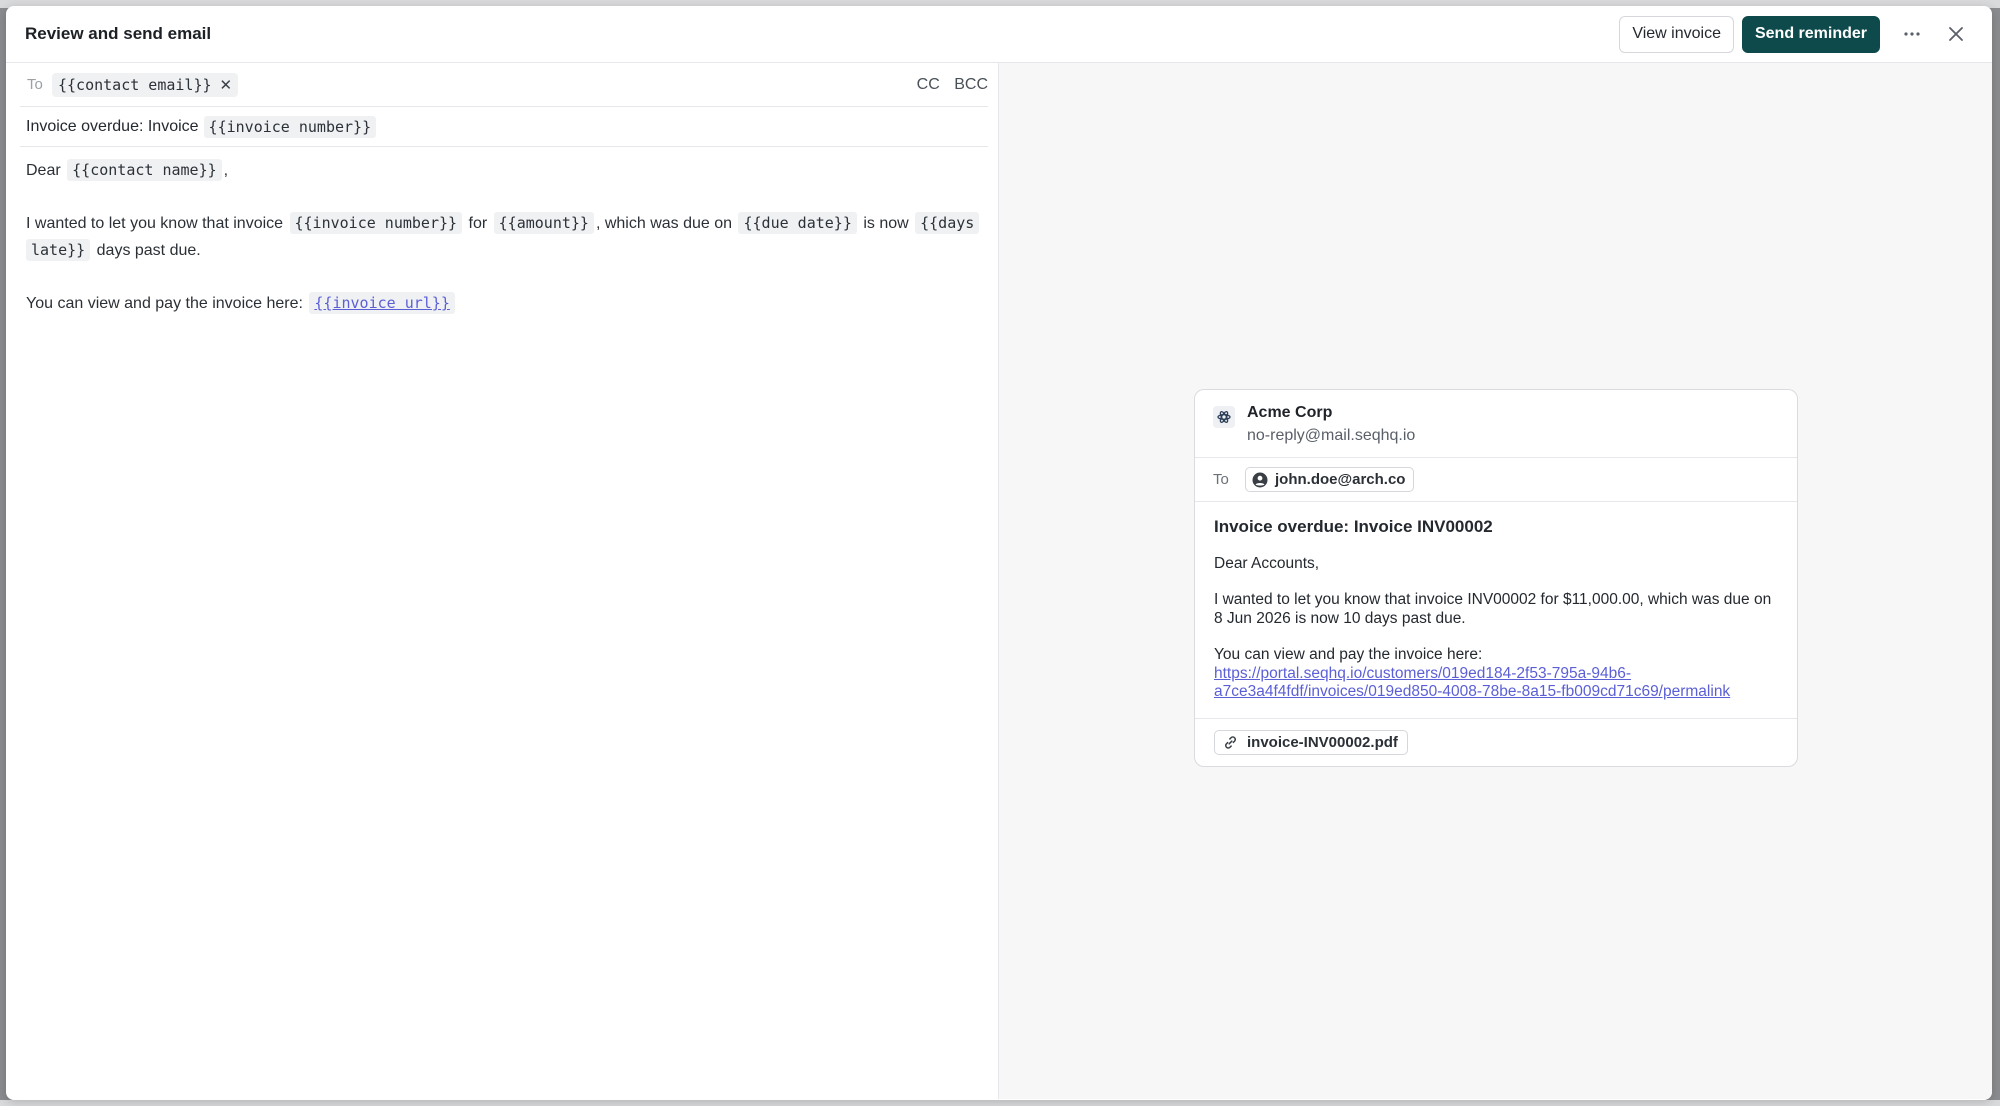 The image size is (2000, 1106). I want to click on attachment-chip: invoice-INV00002.pdf, so click(1311, 742).